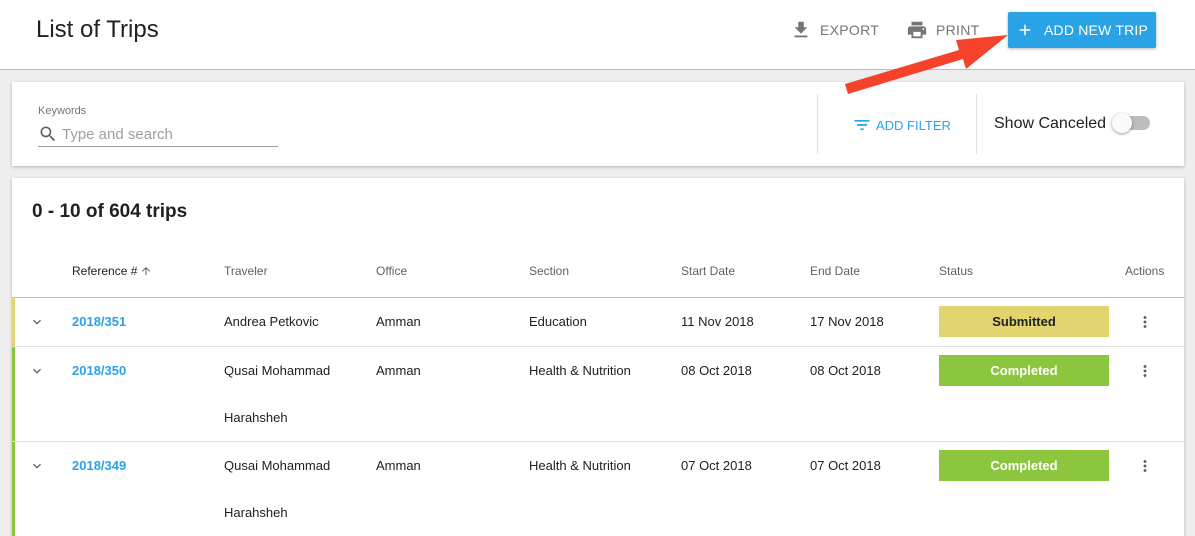  What do you see at coordinates (845, 370) in the screenshot?
I see `end-date-cell: 08 Oct 2018` at bounding box center [845, 370].